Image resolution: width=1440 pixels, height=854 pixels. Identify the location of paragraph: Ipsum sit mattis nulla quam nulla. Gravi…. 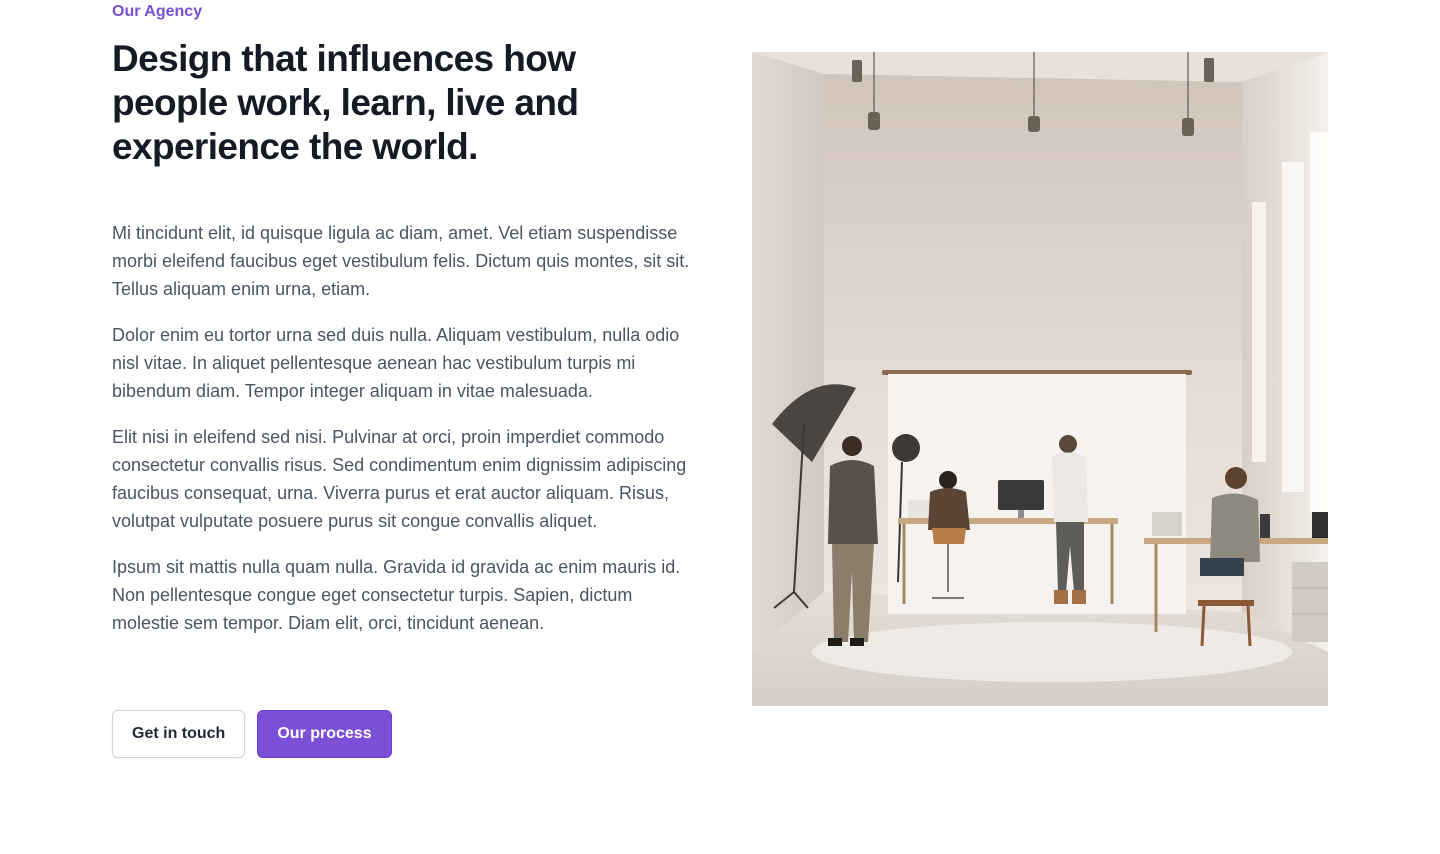
(396, 595).